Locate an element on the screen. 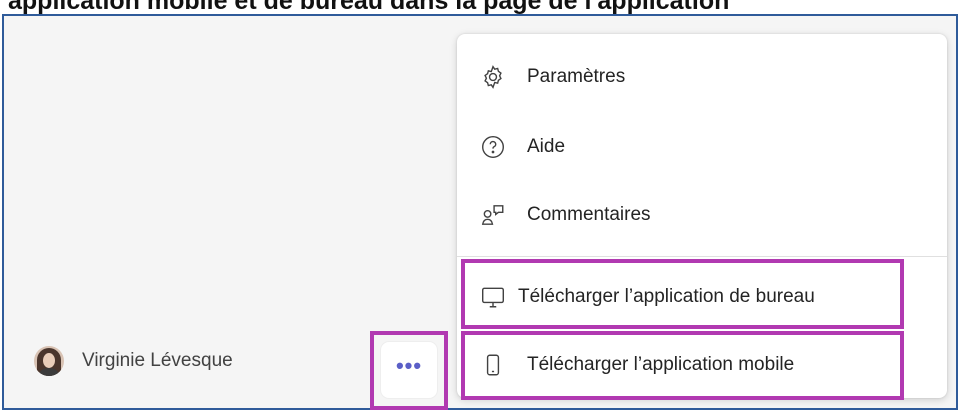 This screenshot has height=412, width=960. desktop-icon is located at coordinates (493, 297).